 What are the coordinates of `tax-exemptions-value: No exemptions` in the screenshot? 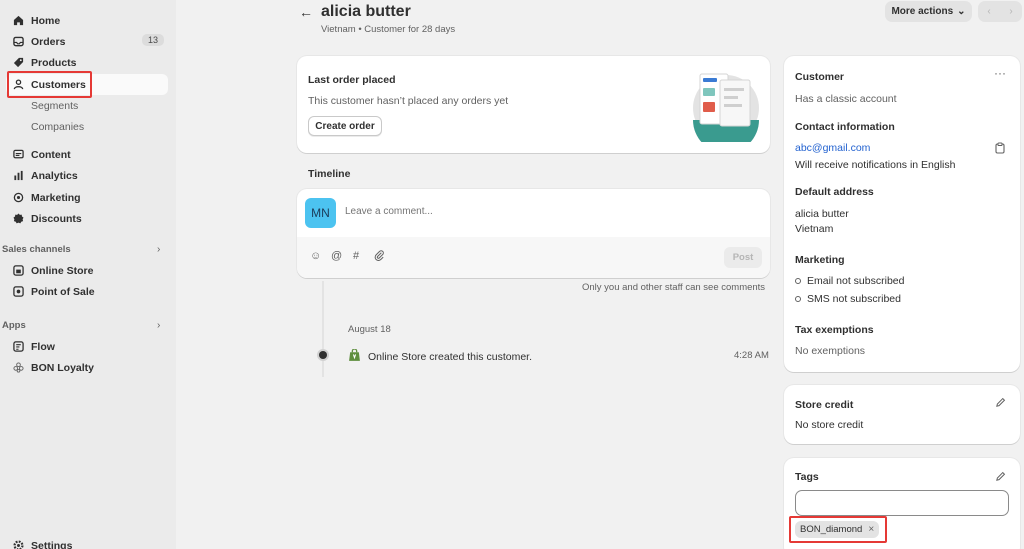 It's located at (830, 351).